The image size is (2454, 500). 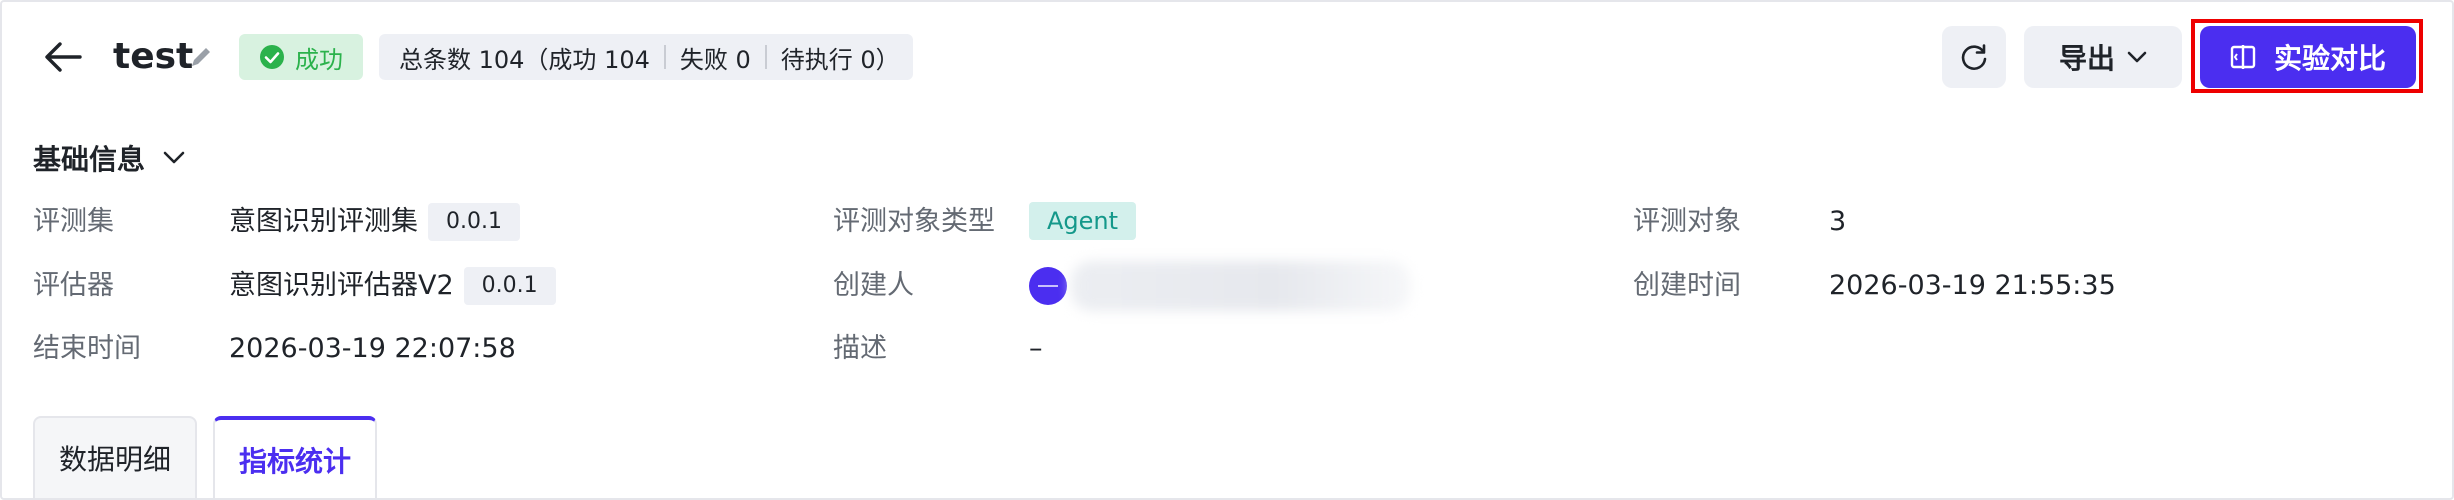 I want to click on refresh-button, so click(x=1974, y=57).